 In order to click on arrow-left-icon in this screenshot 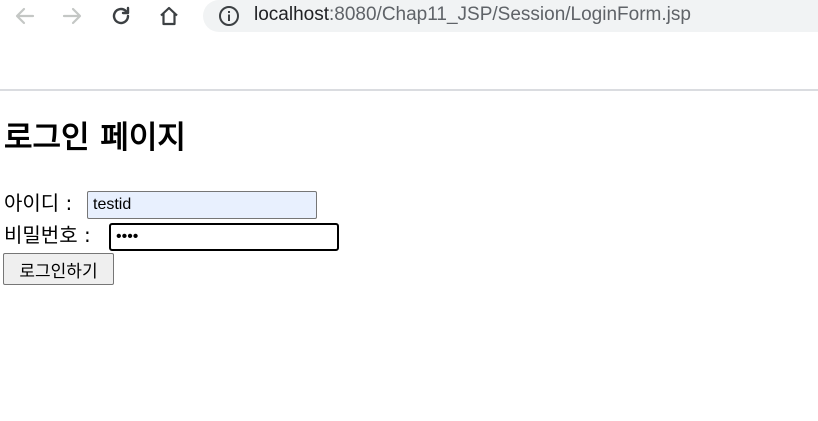, I will do `click(25, 16)`.